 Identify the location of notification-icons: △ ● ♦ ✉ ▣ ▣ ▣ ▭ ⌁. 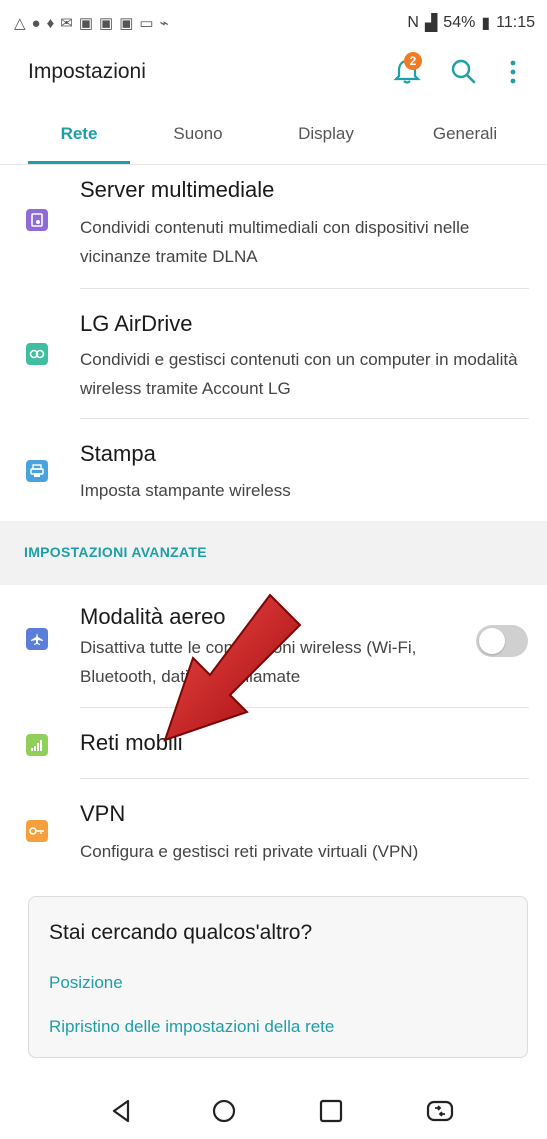
(91, 23).